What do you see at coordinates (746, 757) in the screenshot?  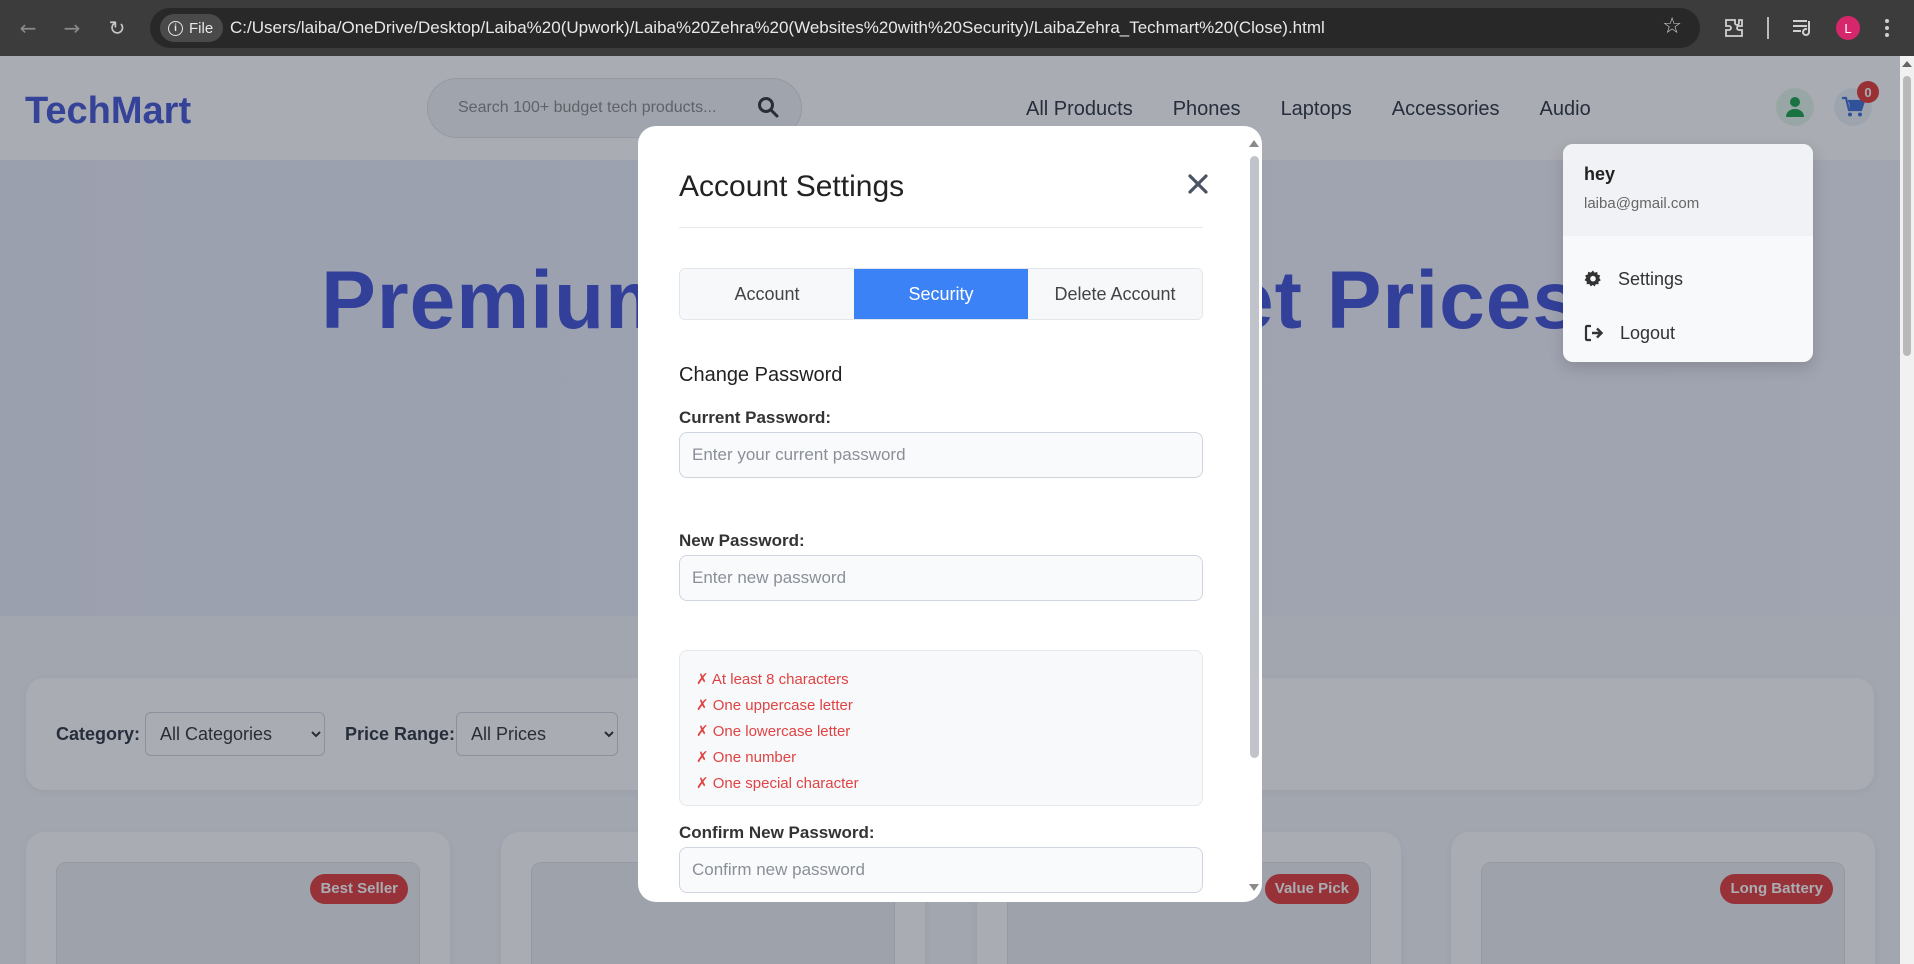 I see `requirement-number: ✗ One number` at bounding box center [746, 757].